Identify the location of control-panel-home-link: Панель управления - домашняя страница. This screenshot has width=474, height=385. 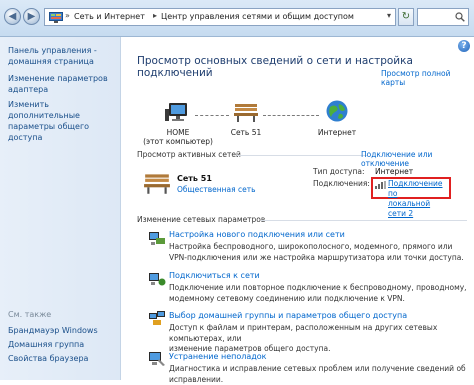
(52, 56).